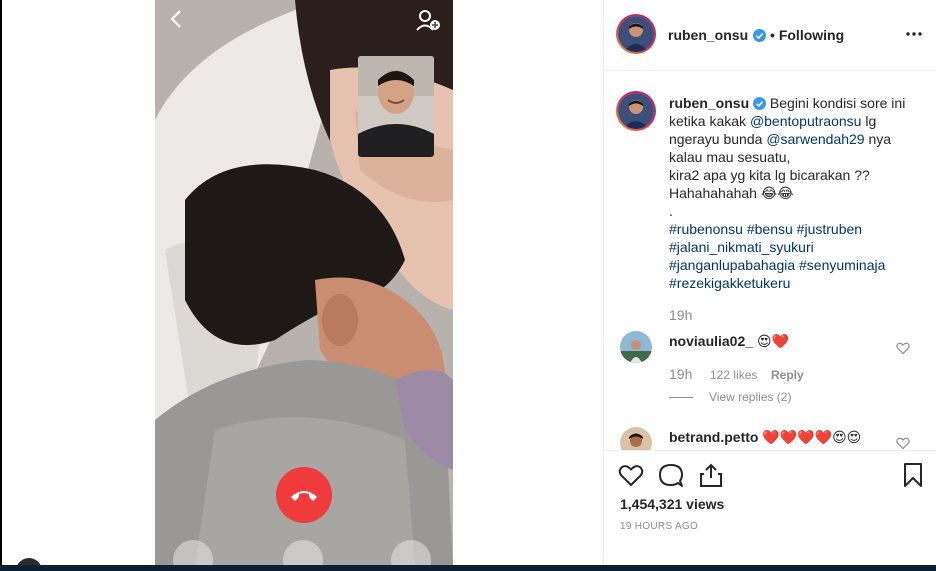 The width and height of the screenshot is (936, 571). What do you see at coordinates (770, 510) in the screenshot?
I see `post-actions: 1,454,321 views 19 HOURS AGO` at bounding box center [770, 510].